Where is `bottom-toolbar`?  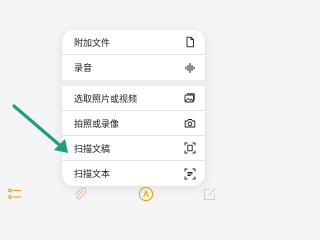 bottom-toolbar is located at coordinates (112, 194).